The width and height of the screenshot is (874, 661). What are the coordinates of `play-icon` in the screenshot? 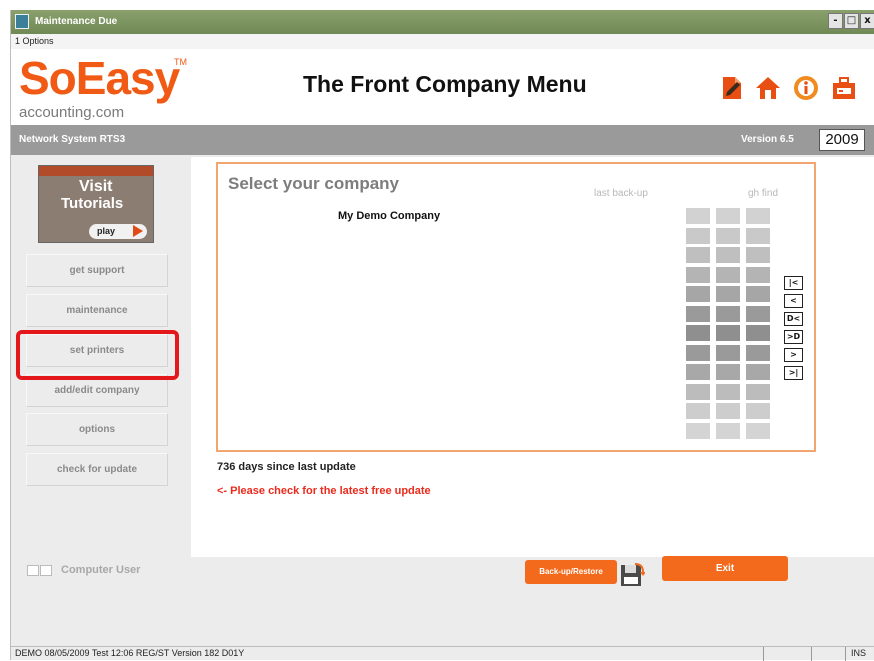 It's located at (138, 231).